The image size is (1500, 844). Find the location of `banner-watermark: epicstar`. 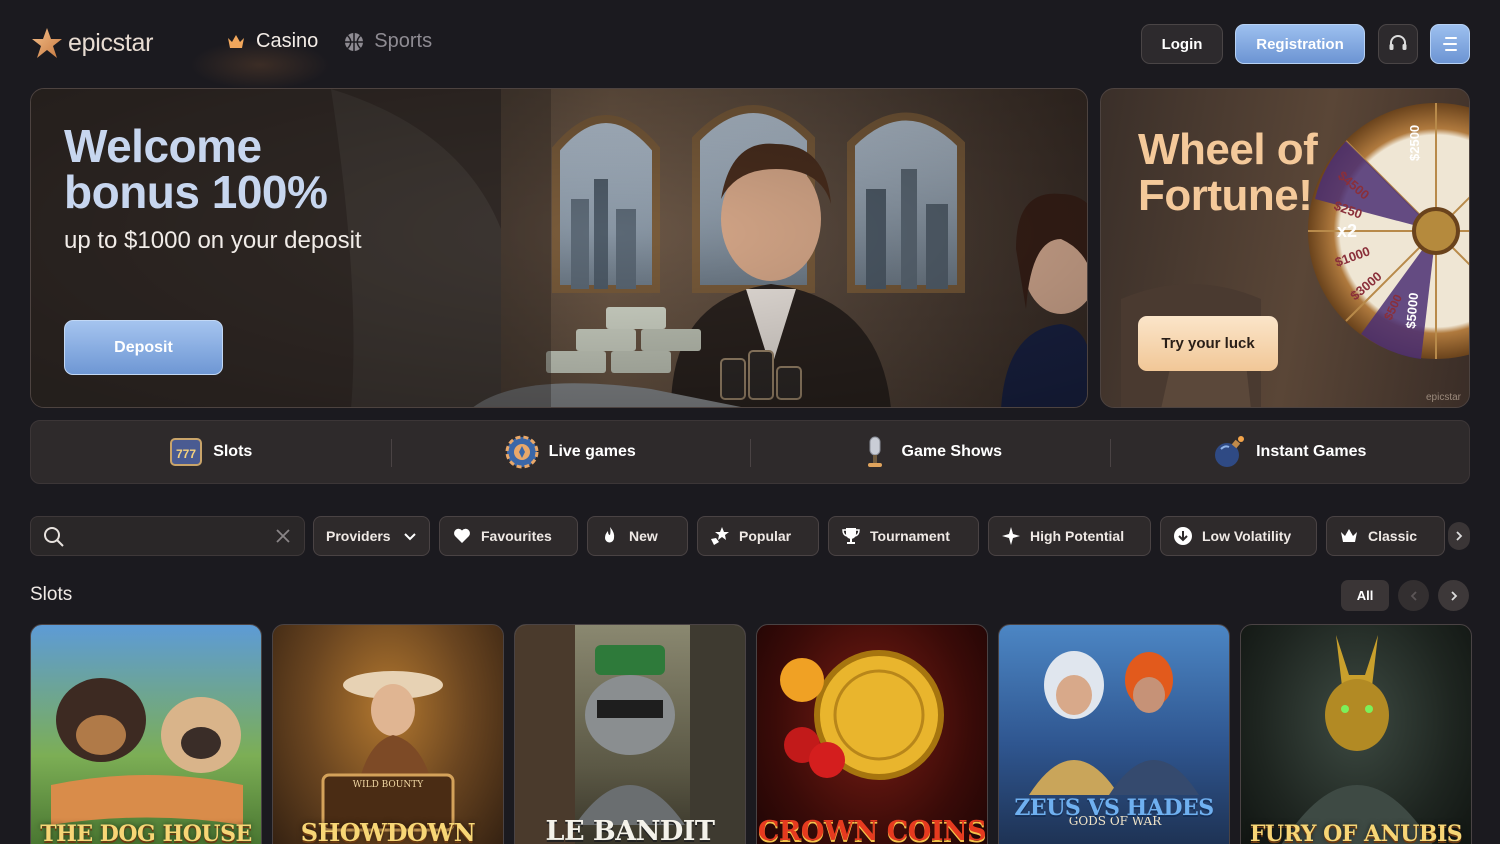

banner-watermark: epicstar is located at coordinates (1444, 397).